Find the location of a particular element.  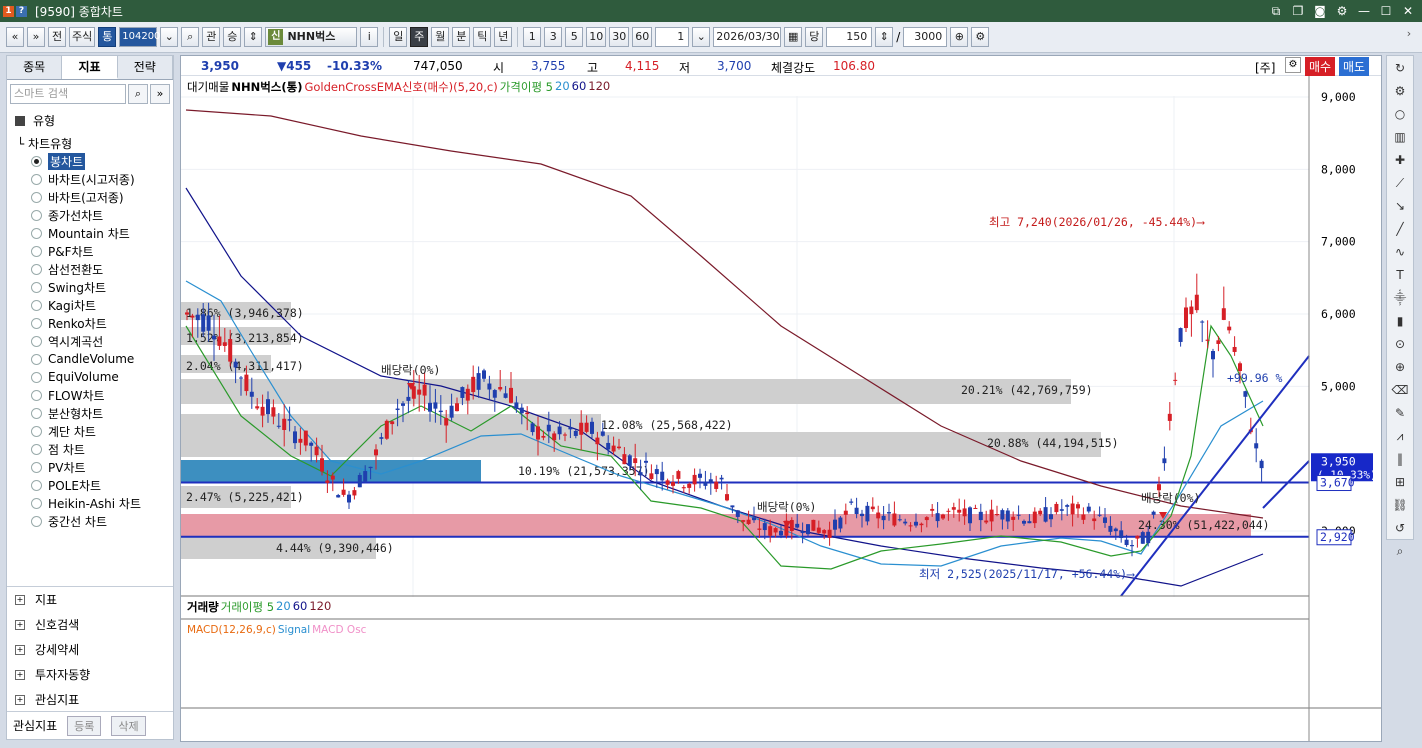

register-button: 등록 is located at coordinates (84, 725).